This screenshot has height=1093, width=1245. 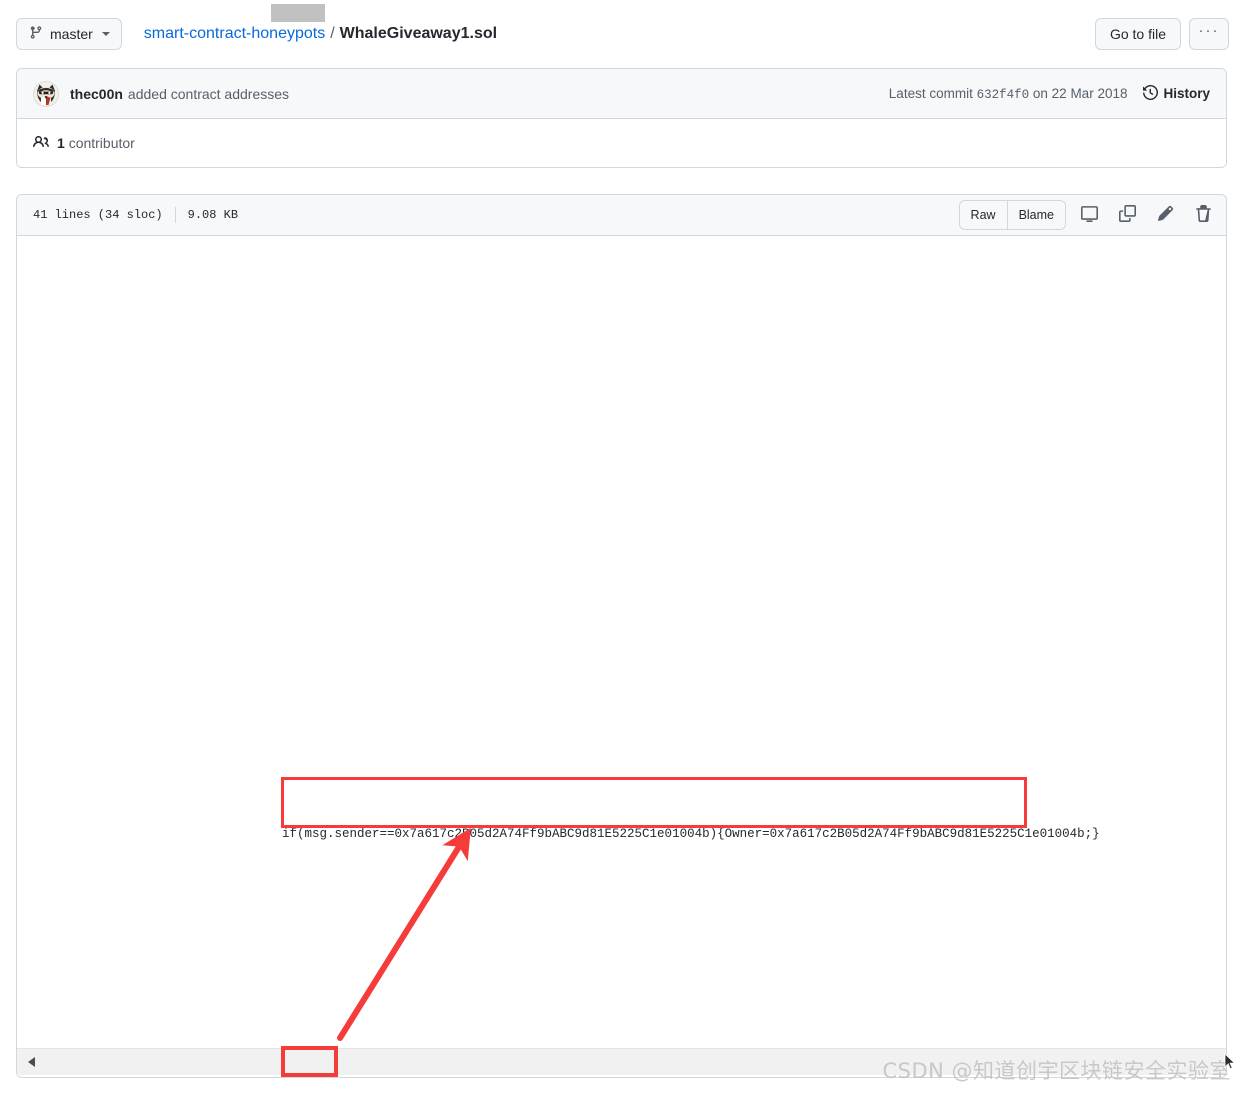 I want to click on edit-file-button, so click(x=1165, y=215).